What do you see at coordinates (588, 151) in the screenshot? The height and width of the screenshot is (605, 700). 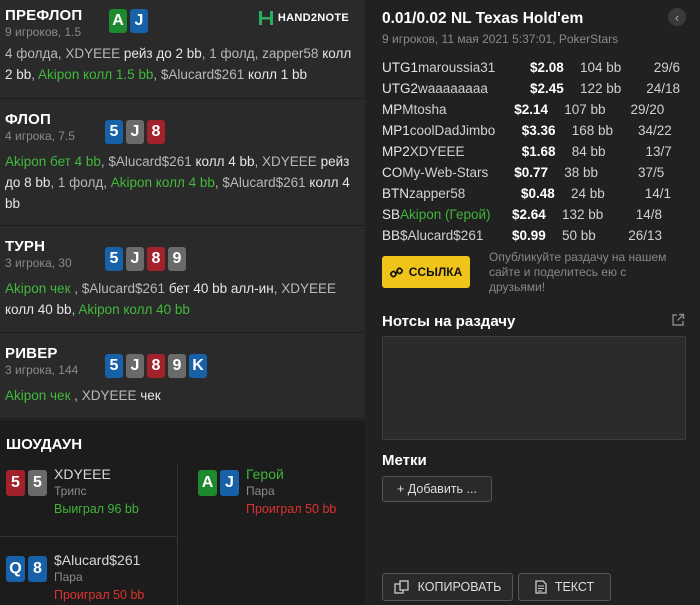 I see `player-stack-bb: 84 bb` at bounding box center [588, 151].